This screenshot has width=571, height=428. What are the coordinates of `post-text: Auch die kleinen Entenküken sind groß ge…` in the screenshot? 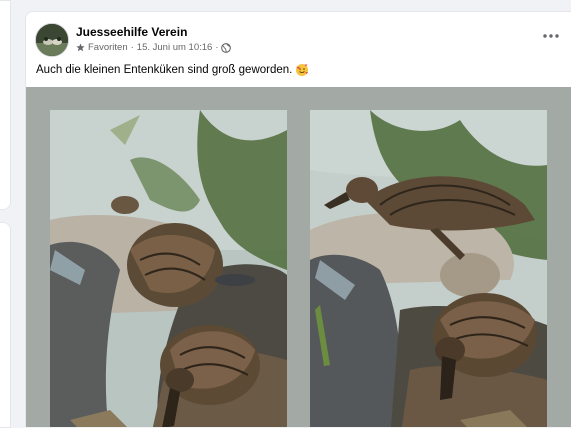 It's located at (172, 70).